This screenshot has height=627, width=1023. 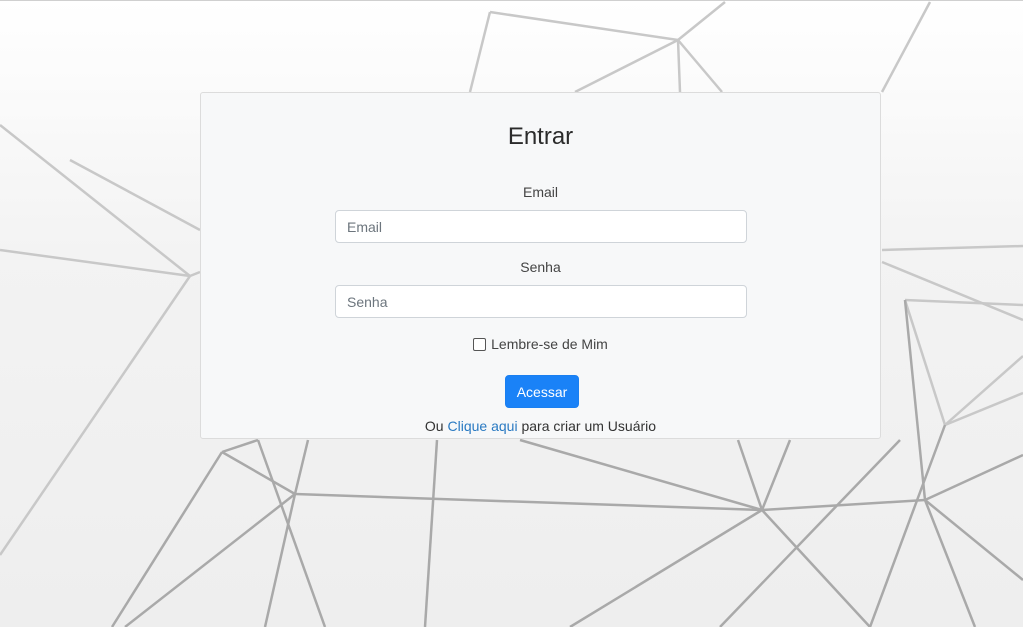 What do you see at coordinates (589, 426) in the screenshot?
I see `signup-suffix: para criar um Usuário` at bounding box center [589, 426].